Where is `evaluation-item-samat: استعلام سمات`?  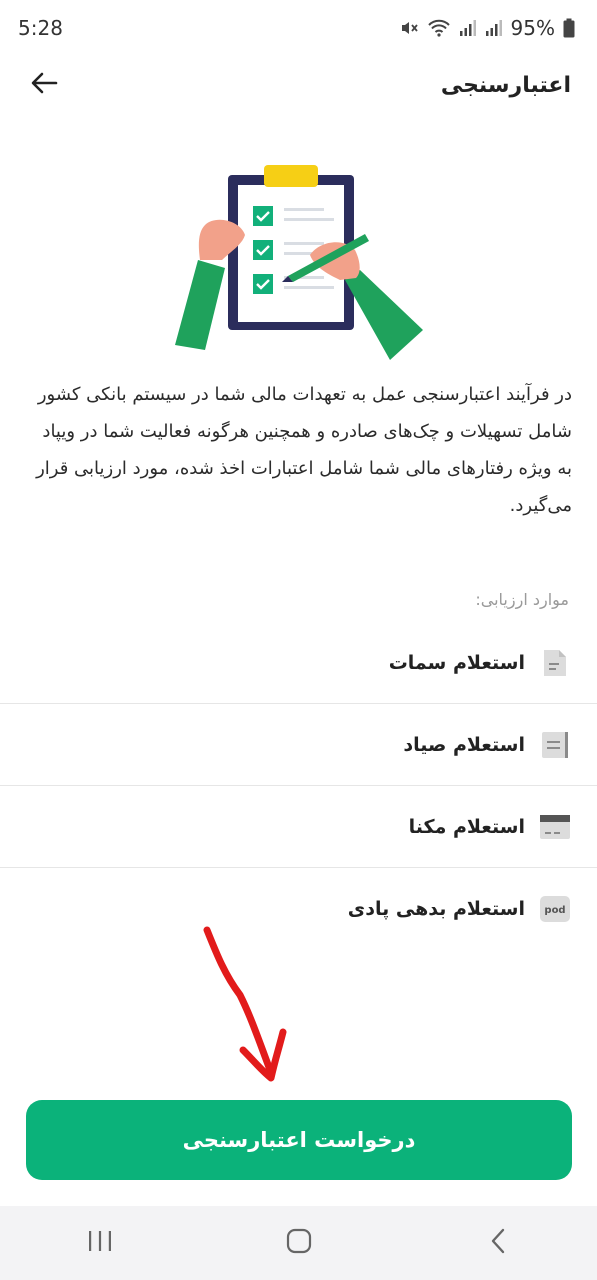 evaluation-item-samat: استعلام سمات is located at coordinates (298, 663).